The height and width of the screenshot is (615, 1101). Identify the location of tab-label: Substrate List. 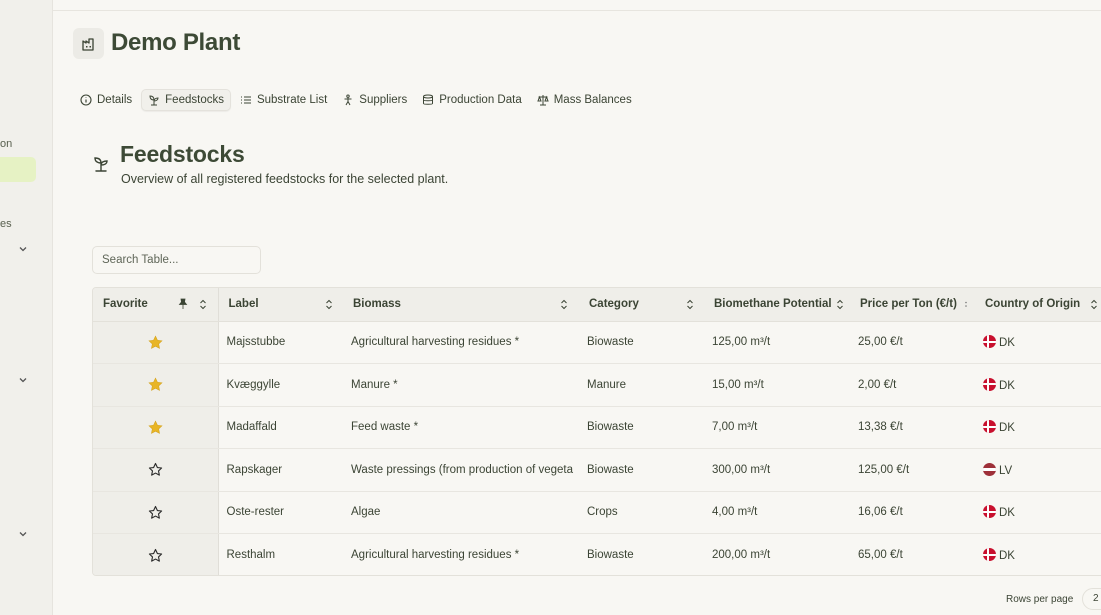
(292, 100).